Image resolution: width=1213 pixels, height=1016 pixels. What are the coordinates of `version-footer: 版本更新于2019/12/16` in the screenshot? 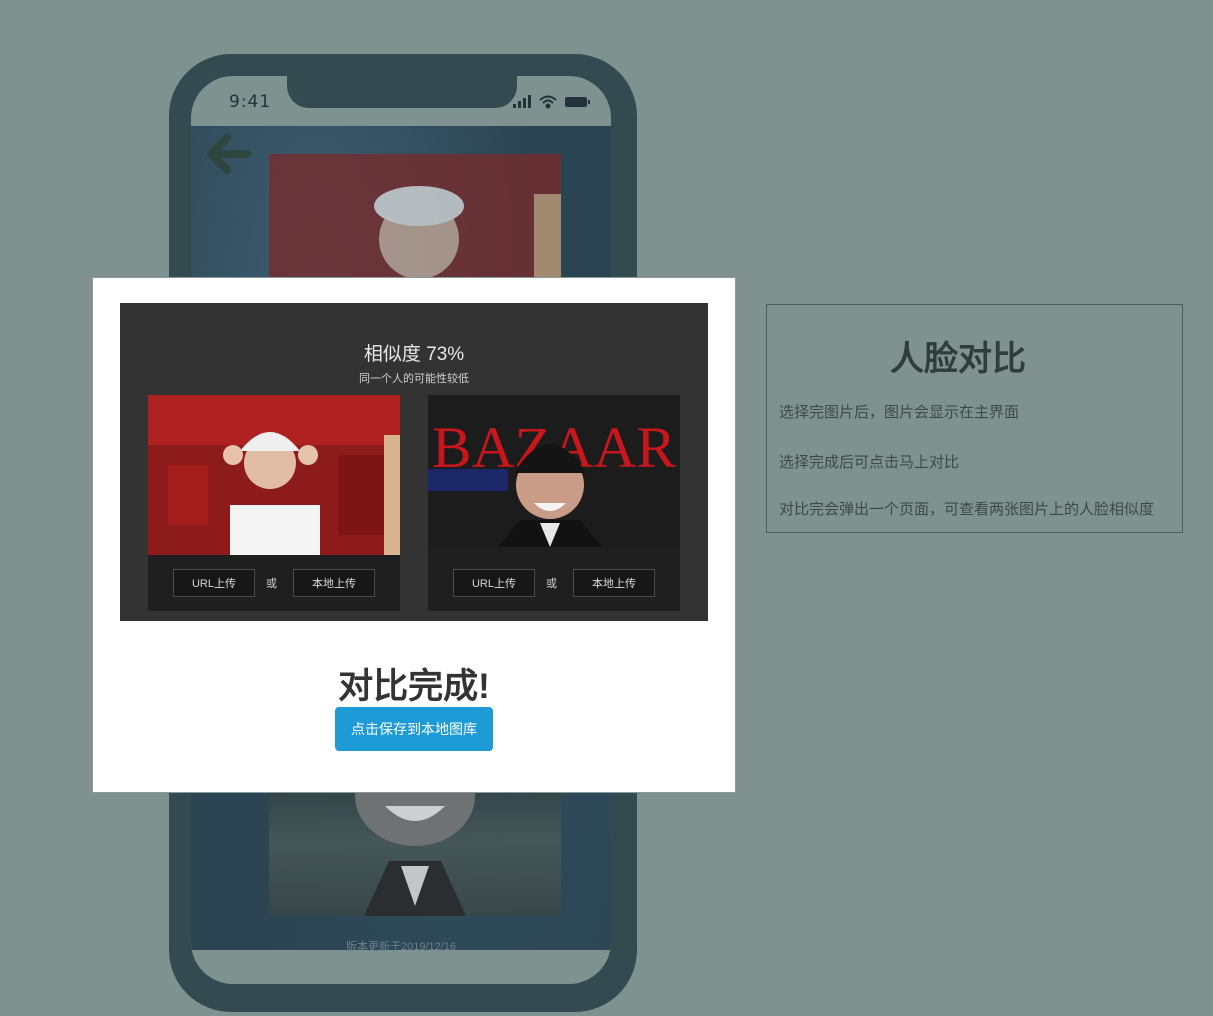 It's located at (401, 947).